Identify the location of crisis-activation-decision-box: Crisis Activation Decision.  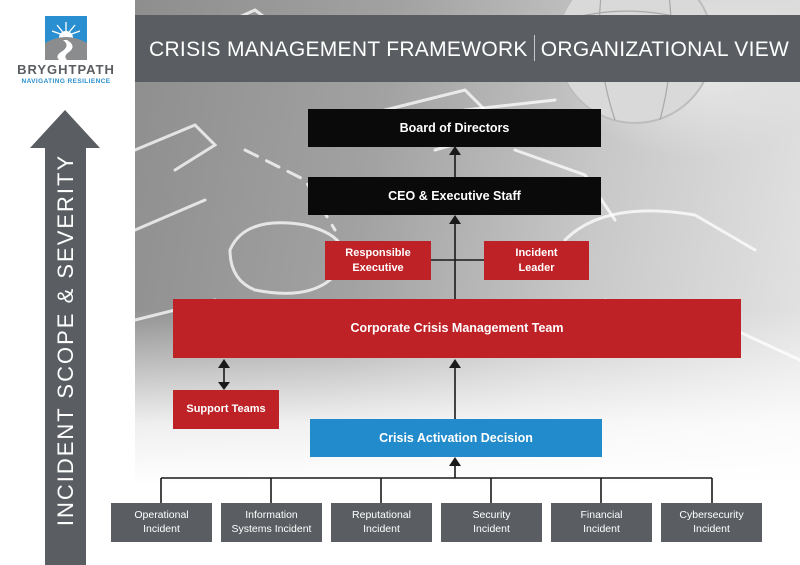
(456, 438).